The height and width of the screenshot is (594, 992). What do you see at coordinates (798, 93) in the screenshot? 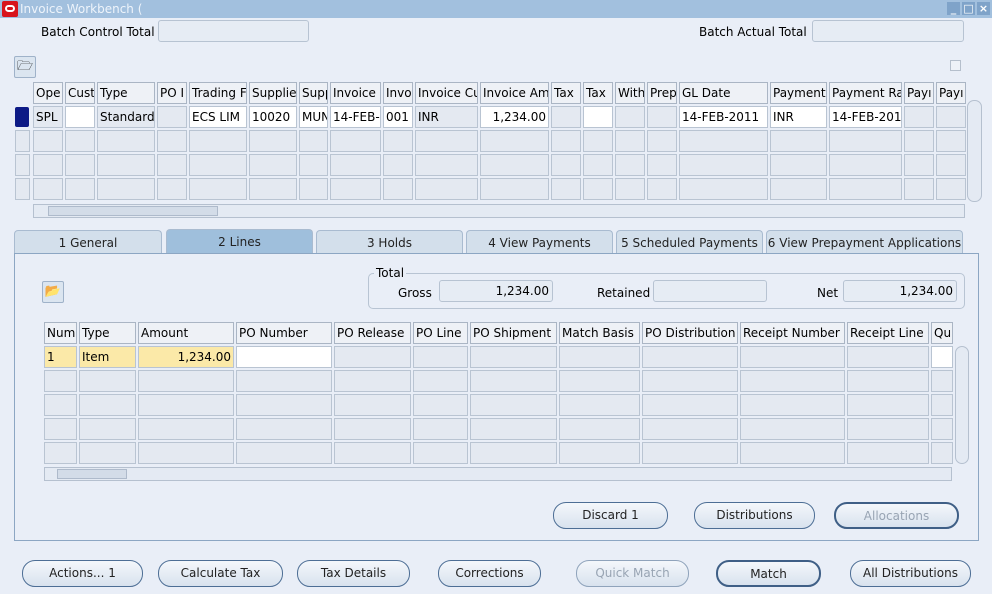
I see `column-header: Payment` at bounding box center [798, 93].